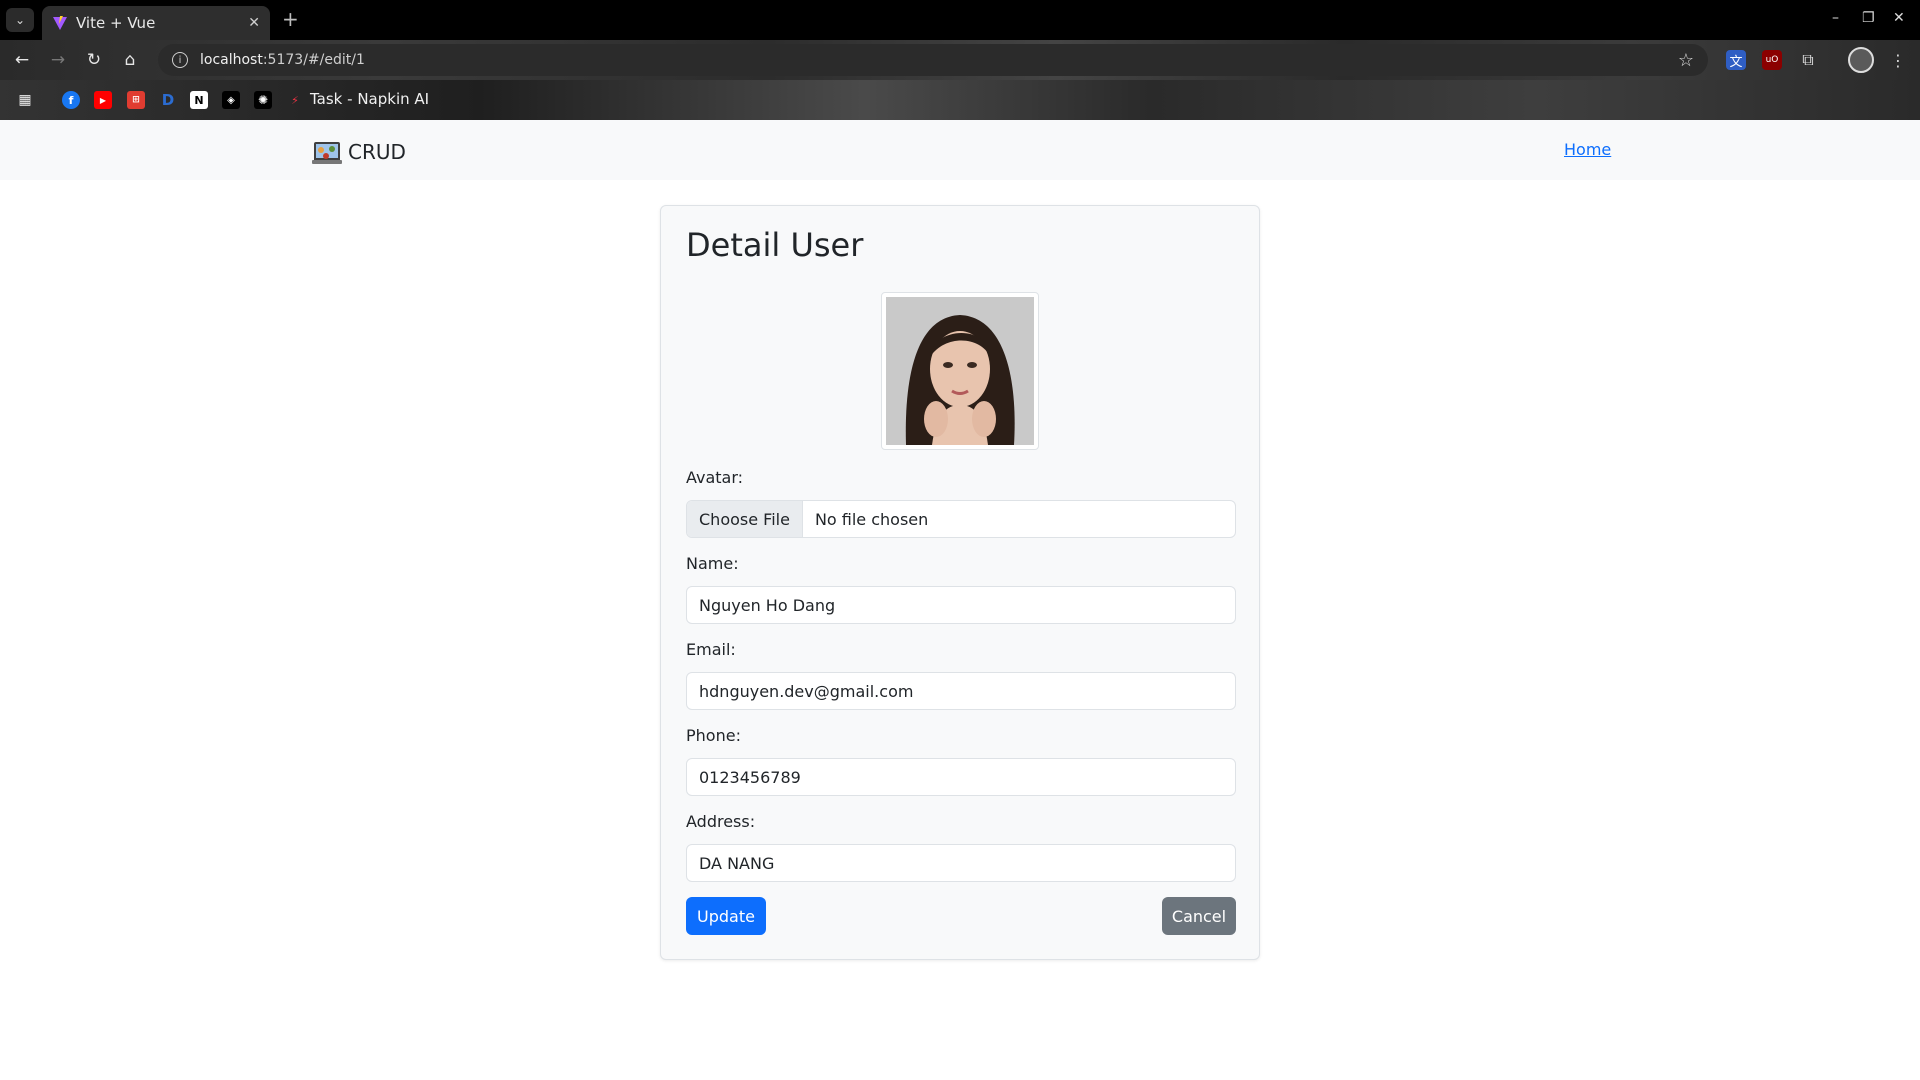 The width and height of the screenshot is (1920, 1080). What do you see at coordinates (960, 150) in the screenshot?
I see `app-navbar` at bounding box center [960, 150].